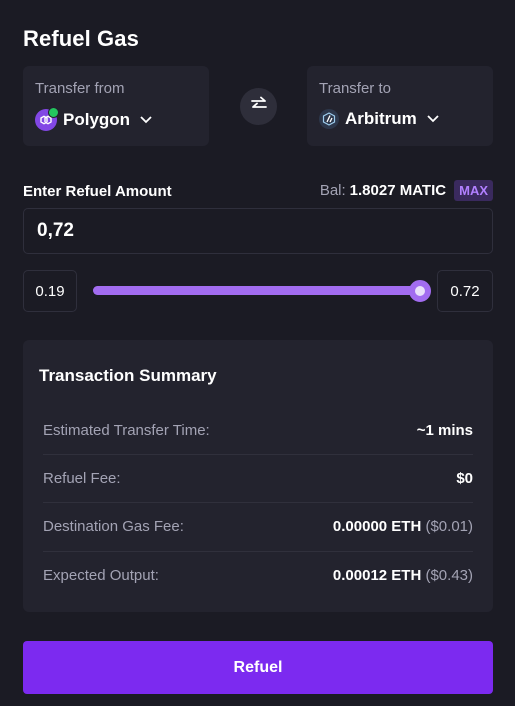  Describe the element at coordinates (381, 118) in the screenshot. I see `transfer-to-chain: Arbitrum` at that location.